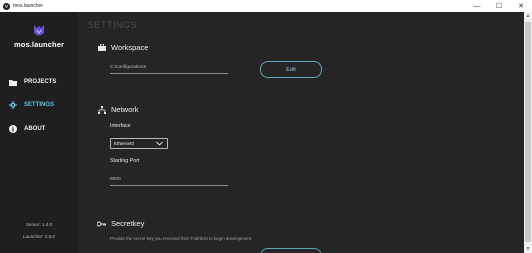 This screenshot has width=532, height=253. I want to click on network-title: Network, so click(125, 109).